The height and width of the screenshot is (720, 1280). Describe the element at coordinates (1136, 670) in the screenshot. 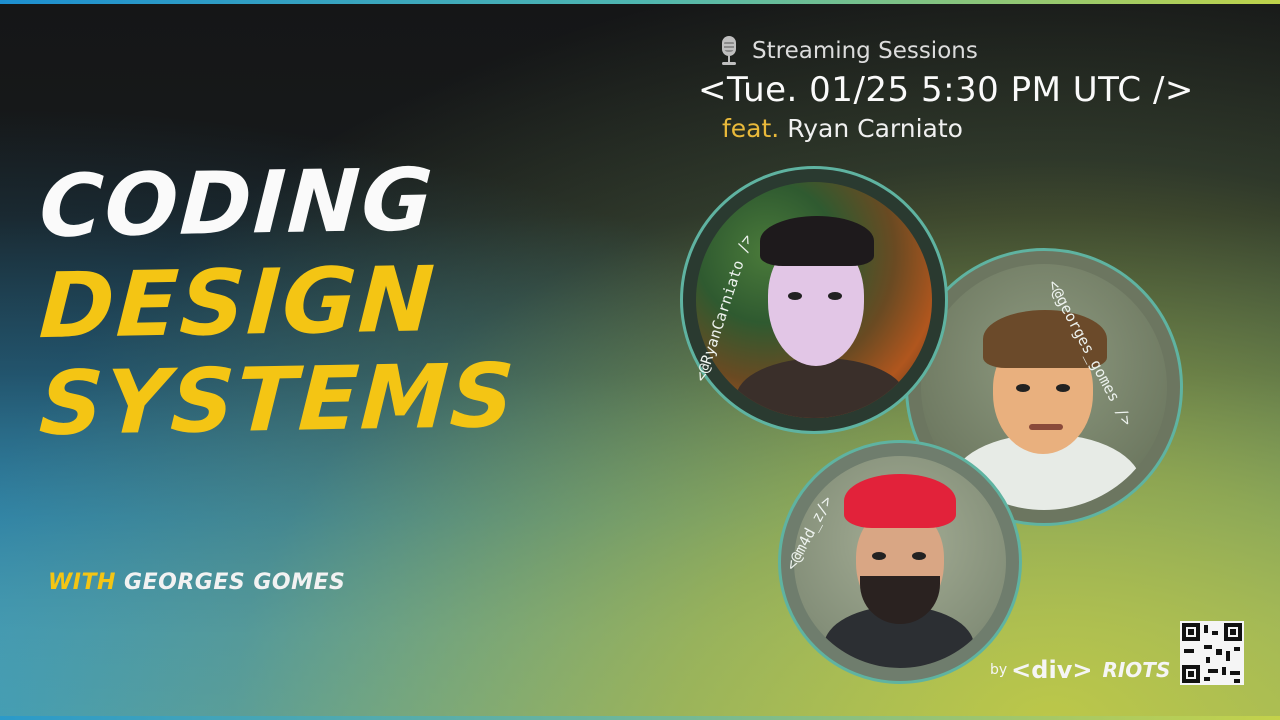

I see `logo-name: RIOTS` at that location.